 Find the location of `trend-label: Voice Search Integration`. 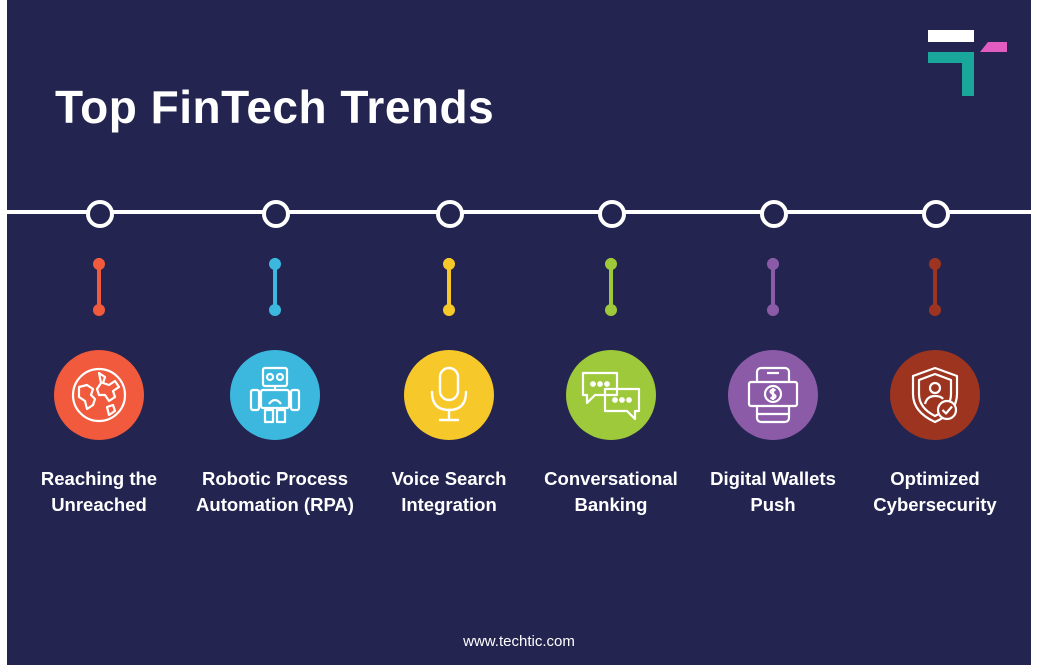

trend-label: Voice Search Integration is located at coordinates (449, 492).